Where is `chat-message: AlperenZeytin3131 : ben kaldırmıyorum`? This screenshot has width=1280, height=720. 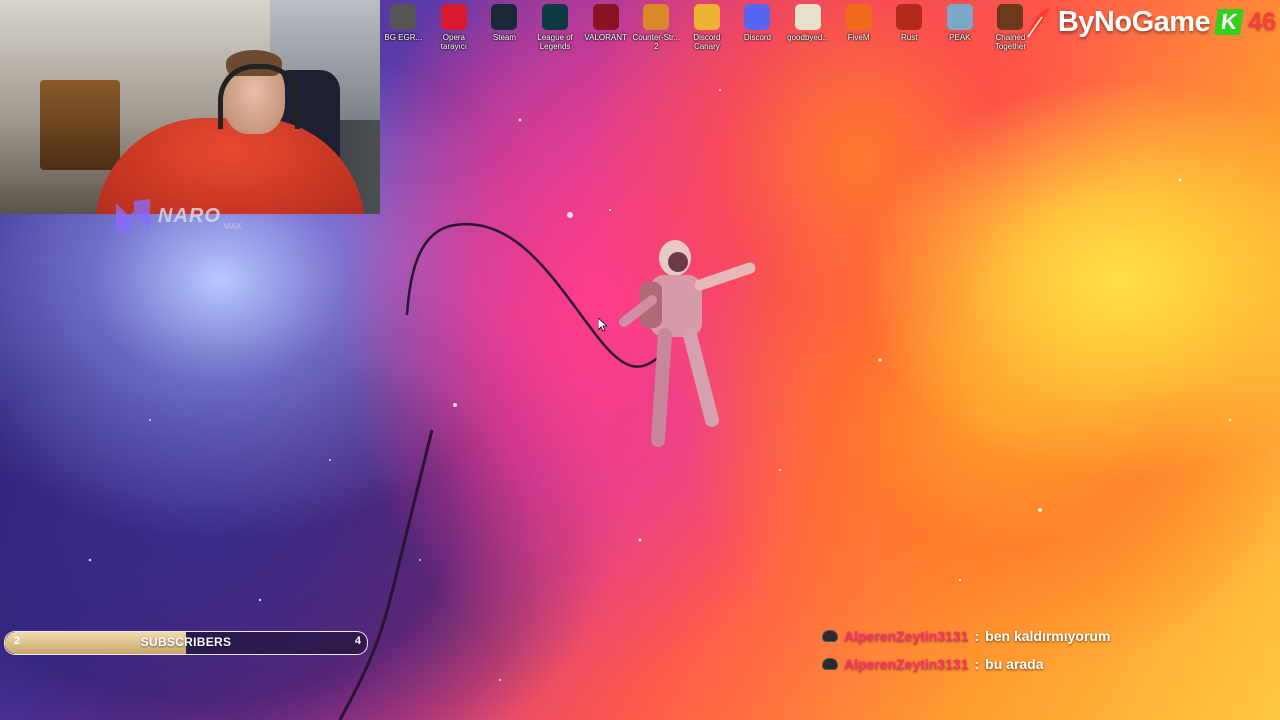 chat-message: AlperenZeytin3131 : ben kaldırmıyorum is located at coordinates (966, 636).